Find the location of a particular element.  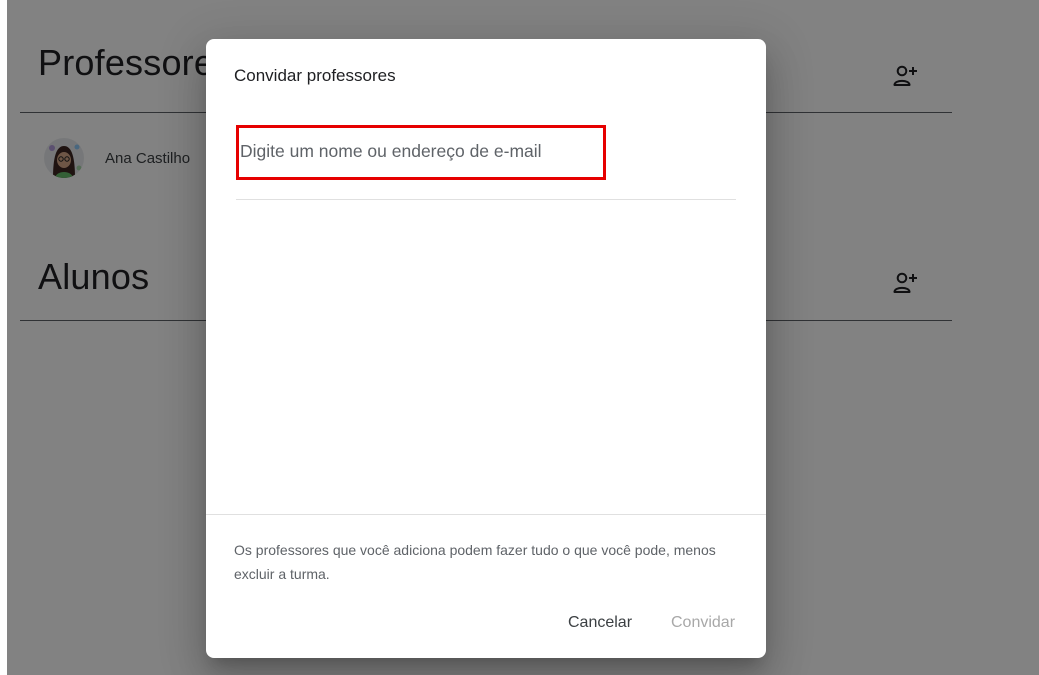

footer-divider is located at coordinates (486, 514).